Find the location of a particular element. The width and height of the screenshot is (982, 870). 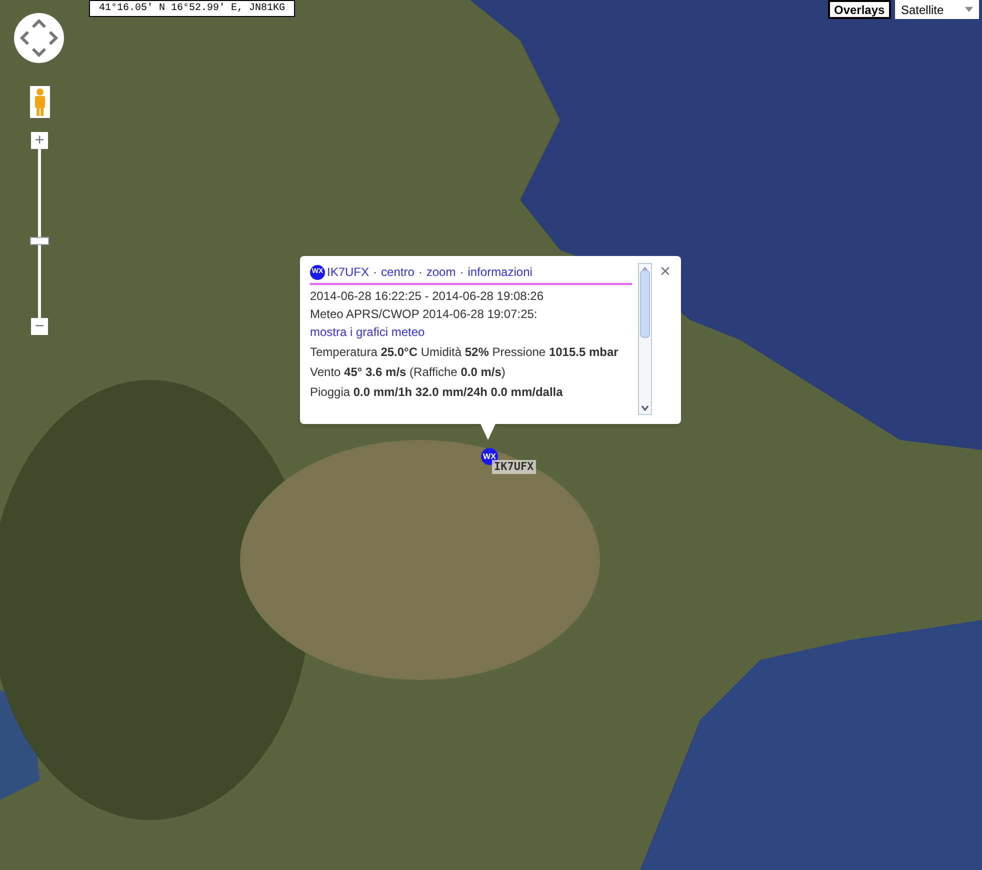

scrollbar-thumb is located at coordinates (645, 304).